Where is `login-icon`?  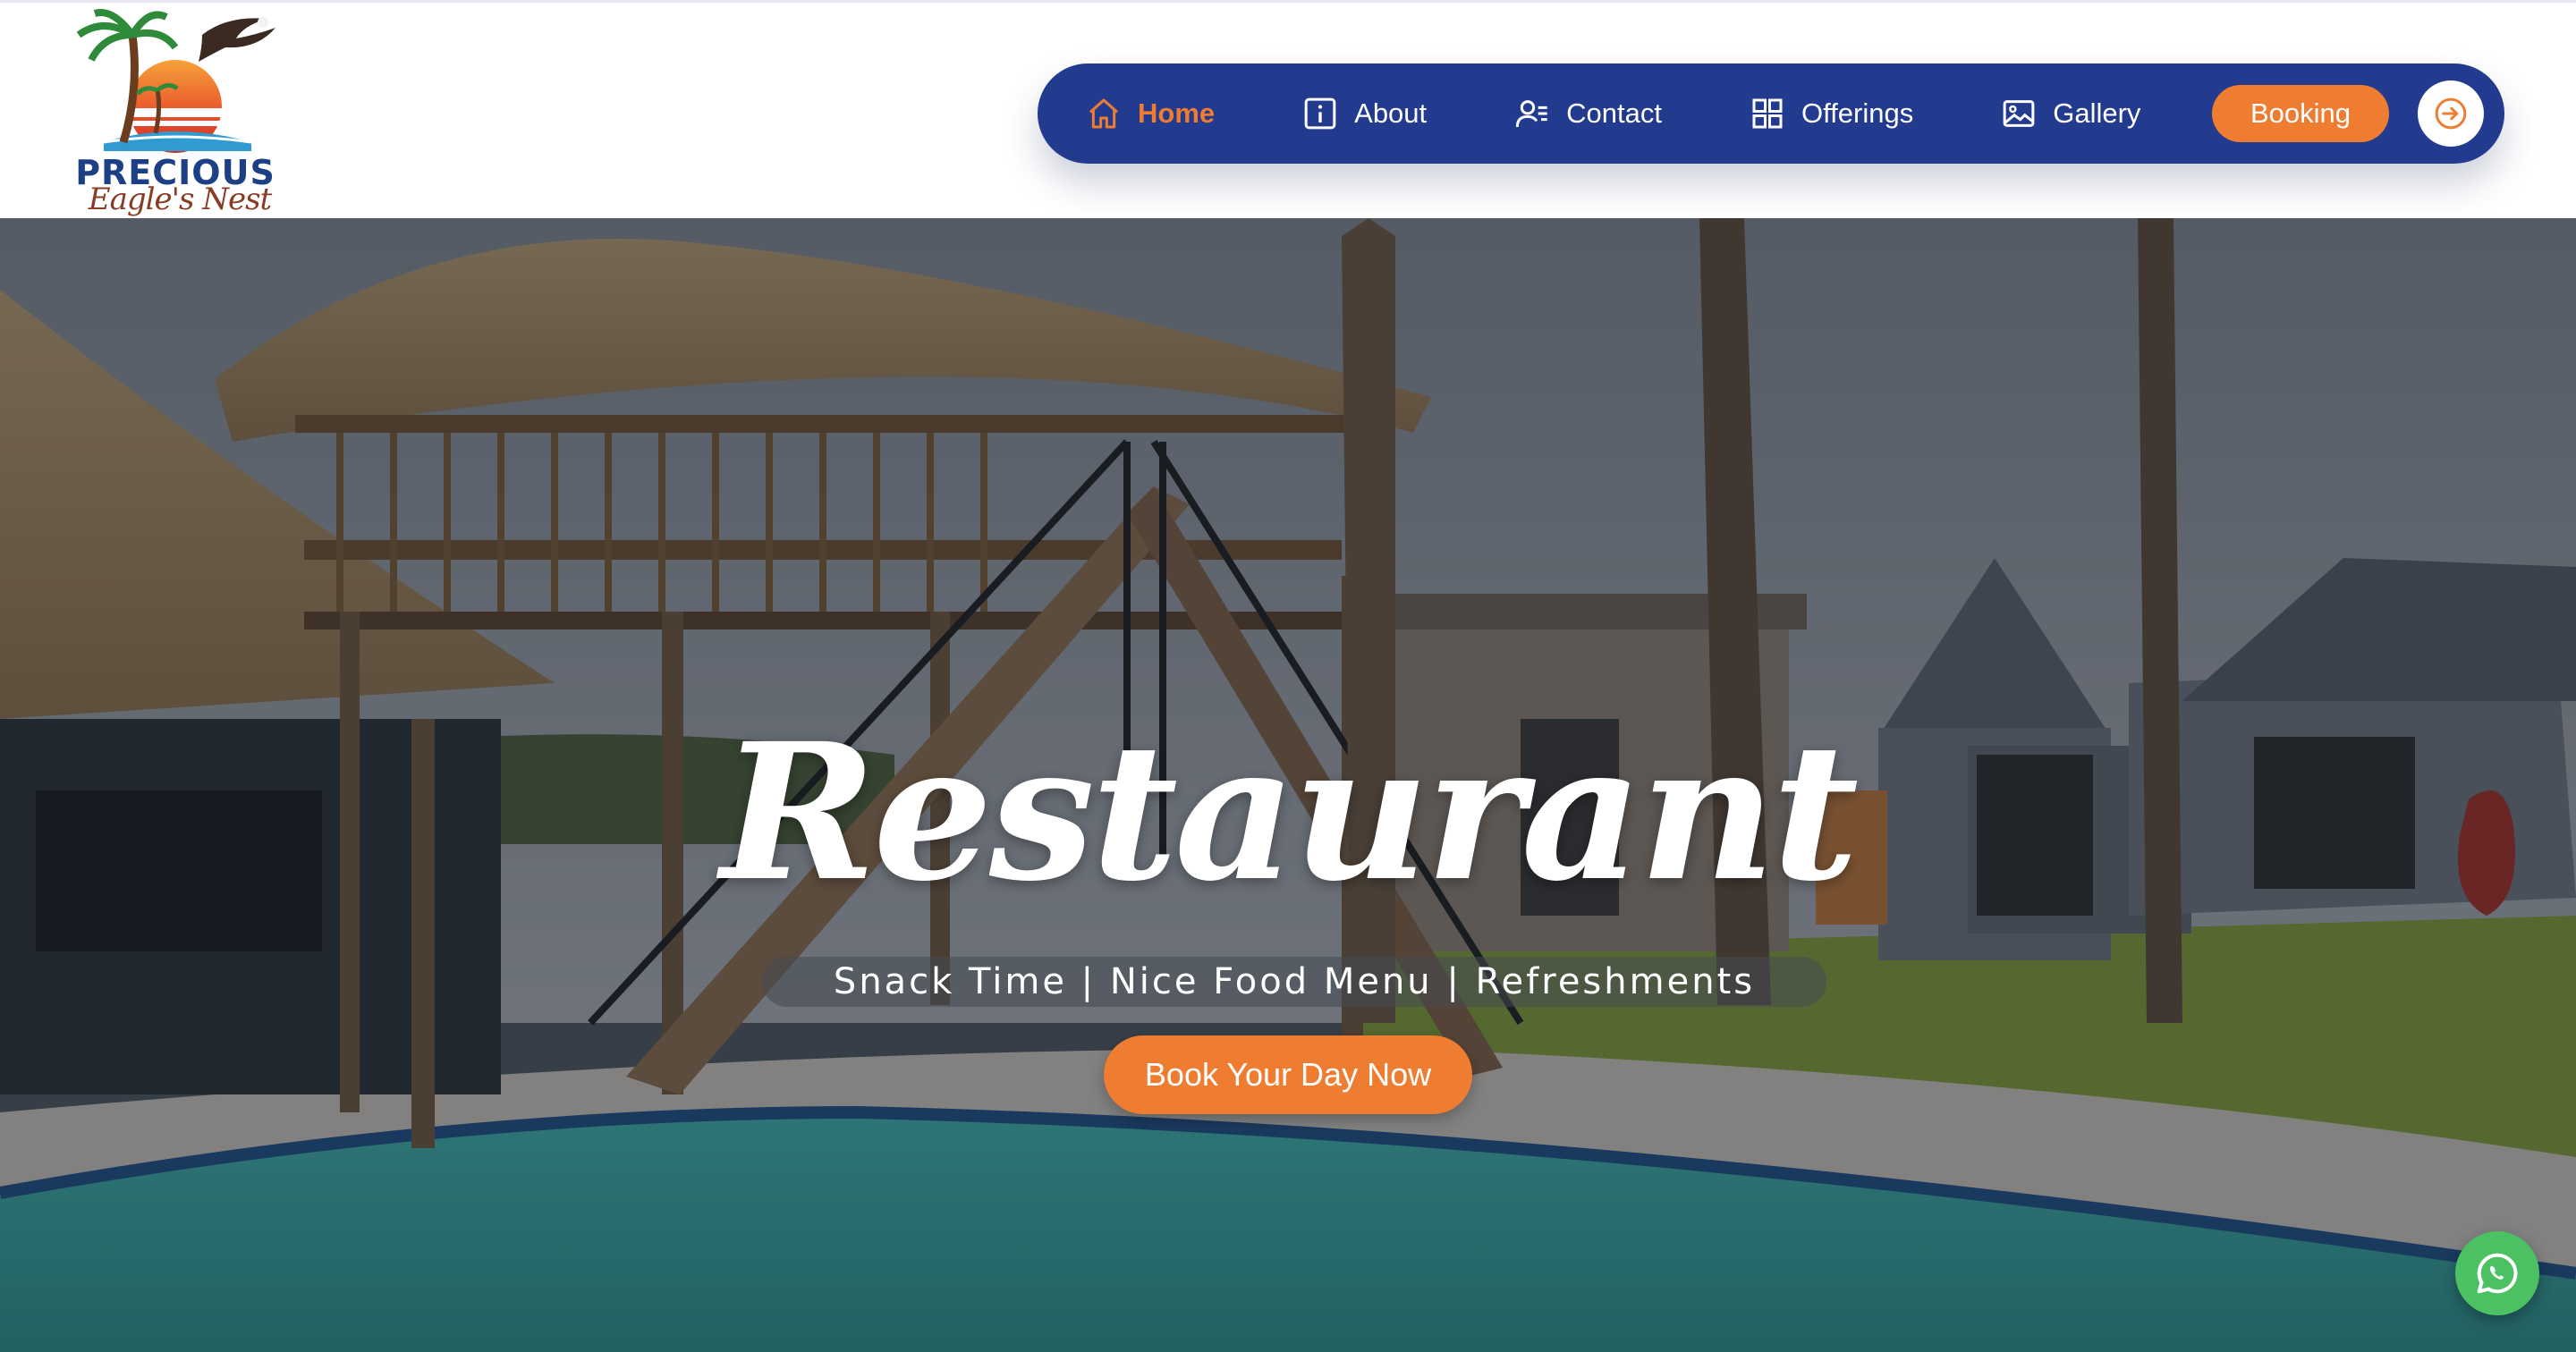 login-icon is located at coordinates (2451, 113).